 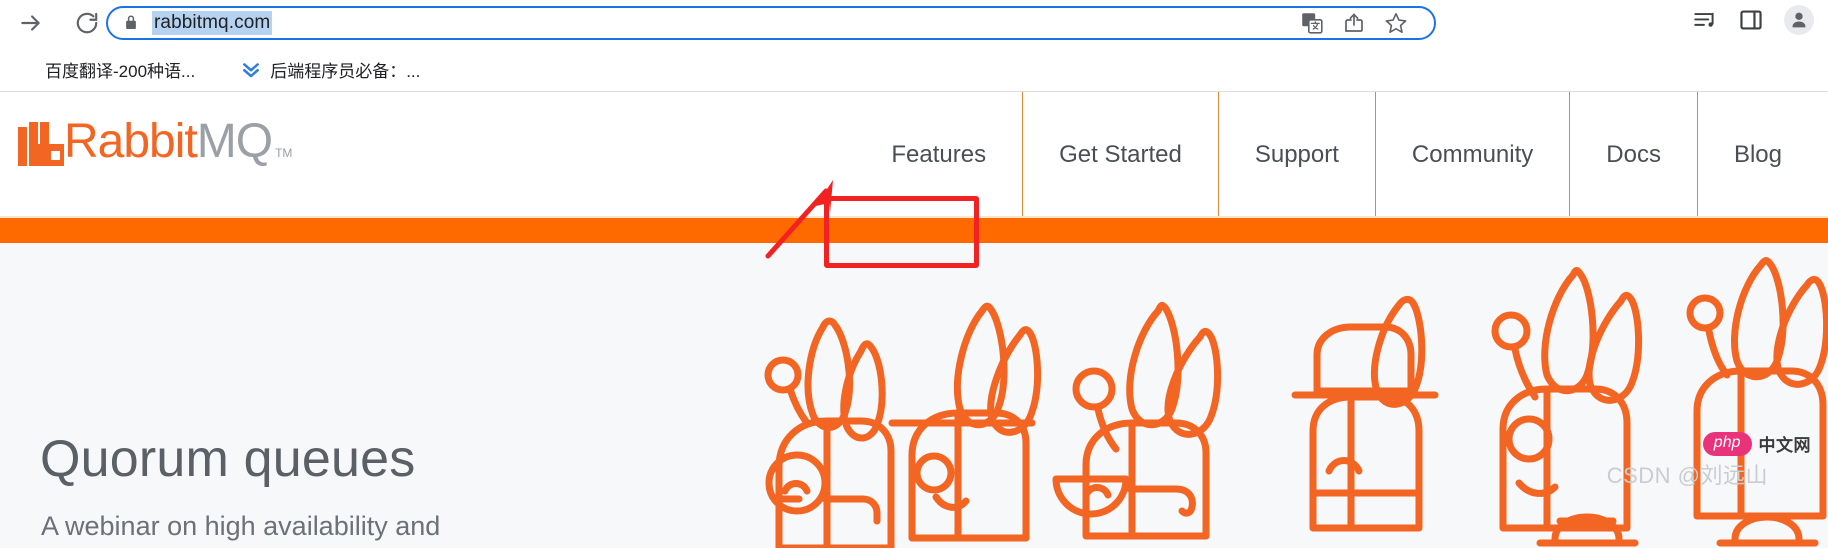 What do you see at coordinates (914, 230) in the screenshot?
I see `orange-accent-band` at bounding box center [914, 230].